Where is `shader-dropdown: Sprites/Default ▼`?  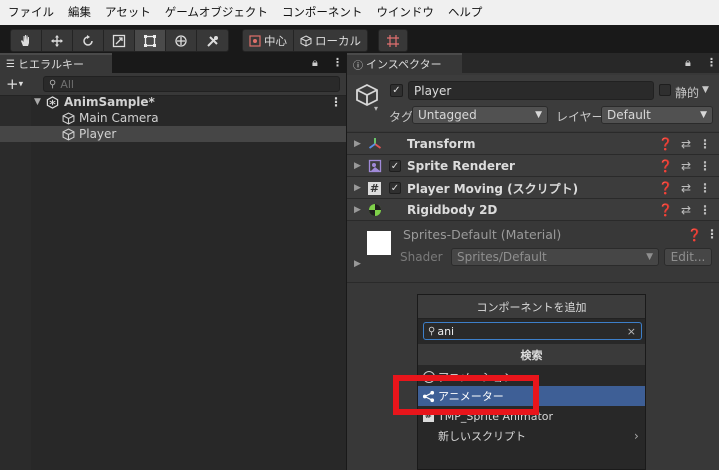 shader-dropdown: Sprites/Default ▼ is located at coordinates (555, 257).